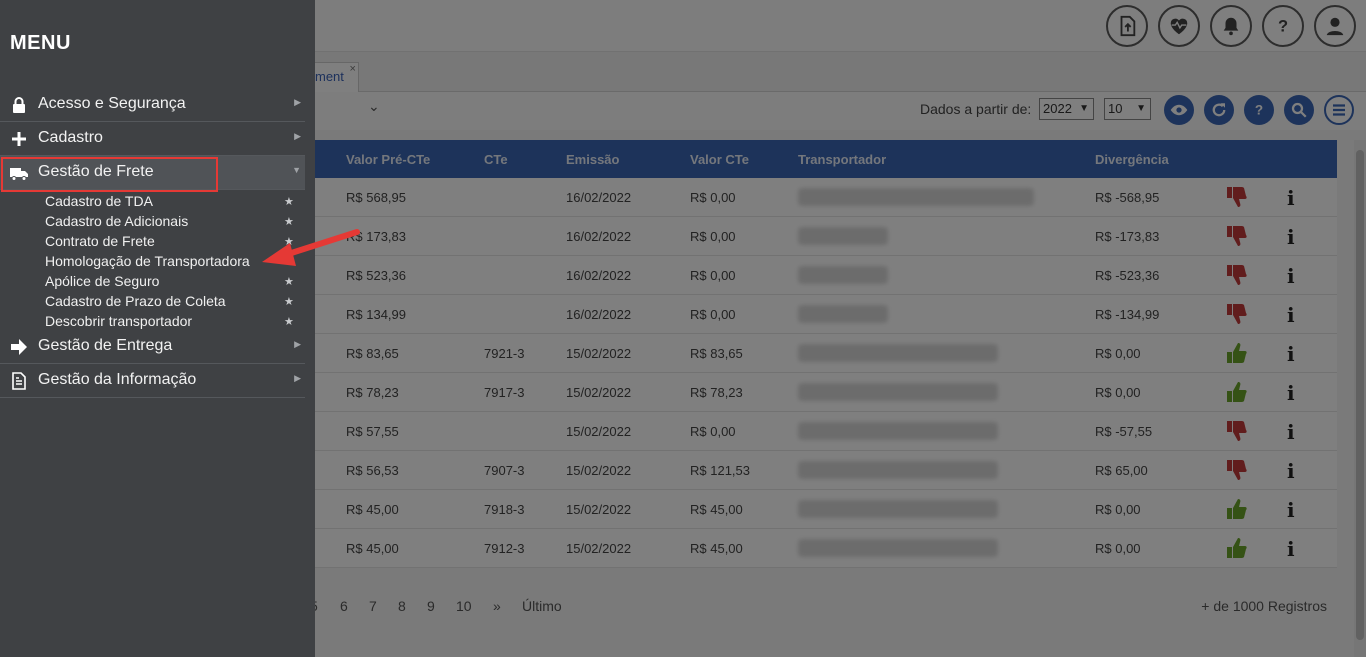  I want to click on submenu-item-contrato-frete: Contrato de Frete, so click(100, 241).